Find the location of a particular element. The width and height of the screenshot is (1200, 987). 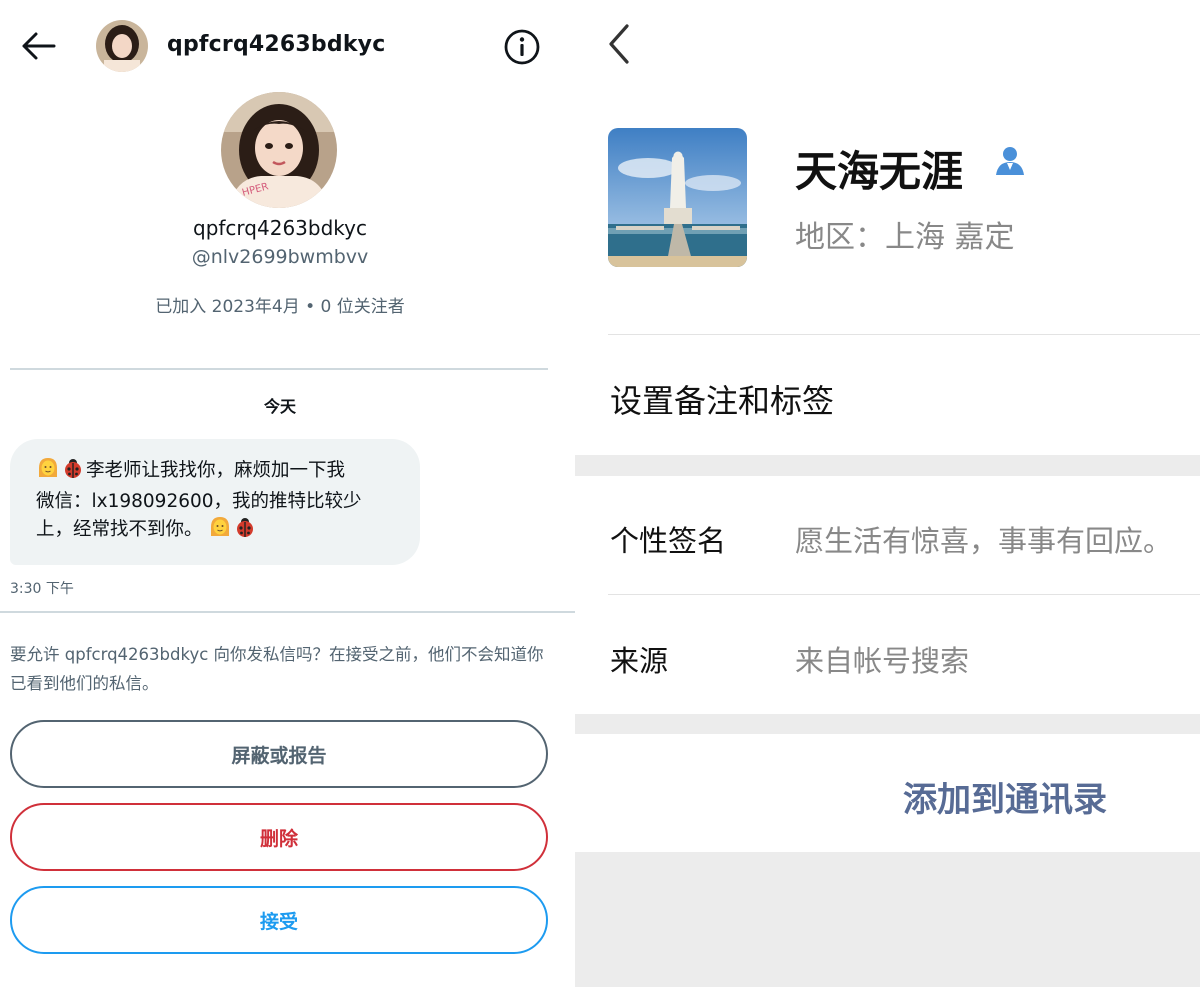

message-line-2: 微信：lx198092600，我的推特比较少 is located at coordinates (199, 501).